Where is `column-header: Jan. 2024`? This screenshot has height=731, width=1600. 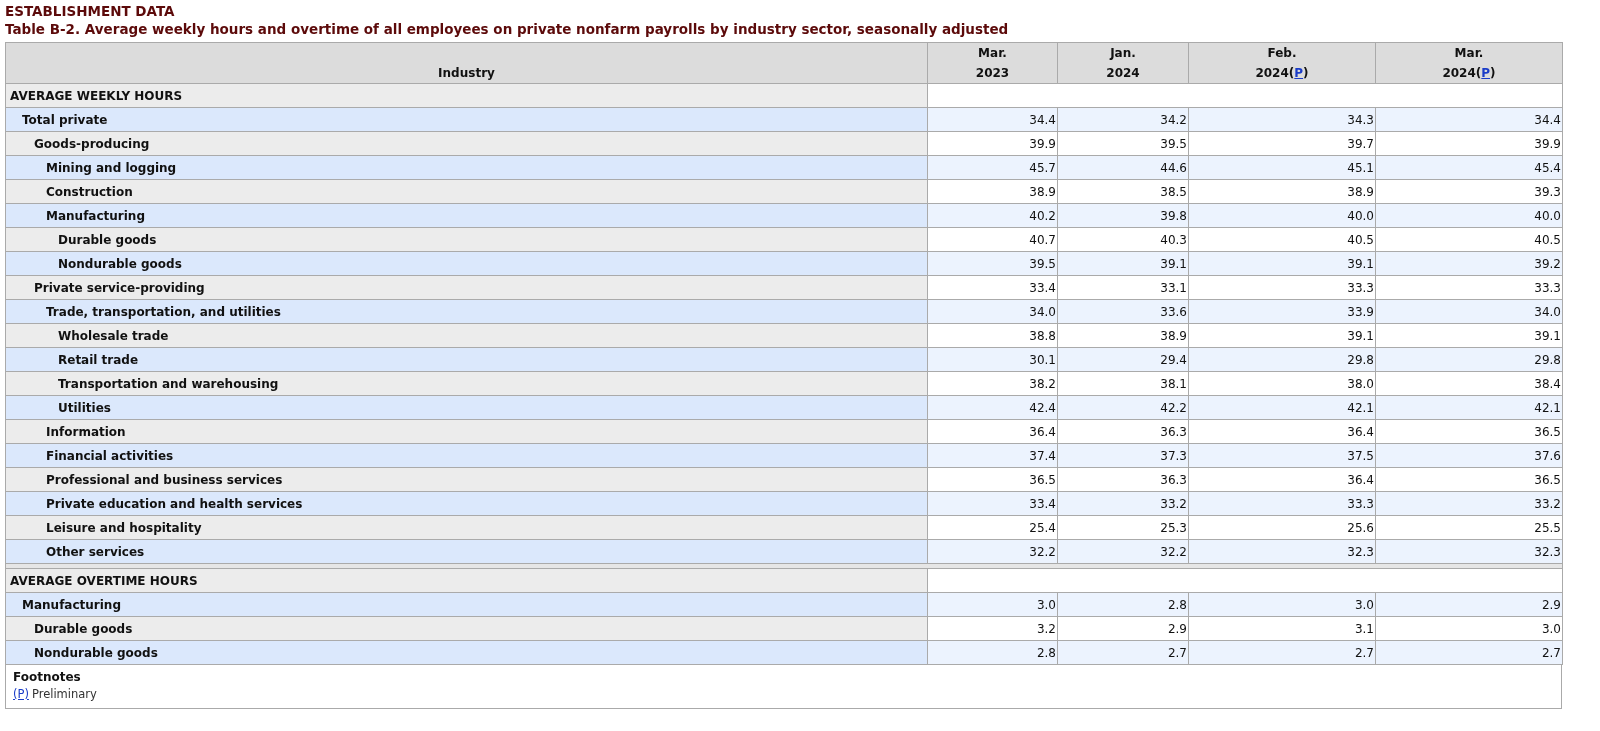
column-header: Jan. 2024 is located at coordinates (1123, 63).